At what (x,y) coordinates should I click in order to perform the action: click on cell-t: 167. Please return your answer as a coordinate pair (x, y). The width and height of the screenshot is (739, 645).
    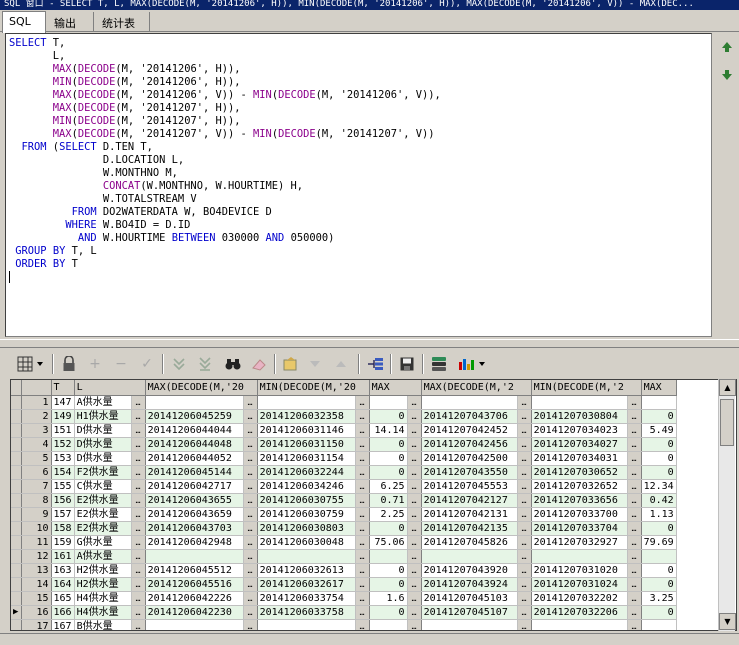
    Looking at the image, I should click on (63, 624).